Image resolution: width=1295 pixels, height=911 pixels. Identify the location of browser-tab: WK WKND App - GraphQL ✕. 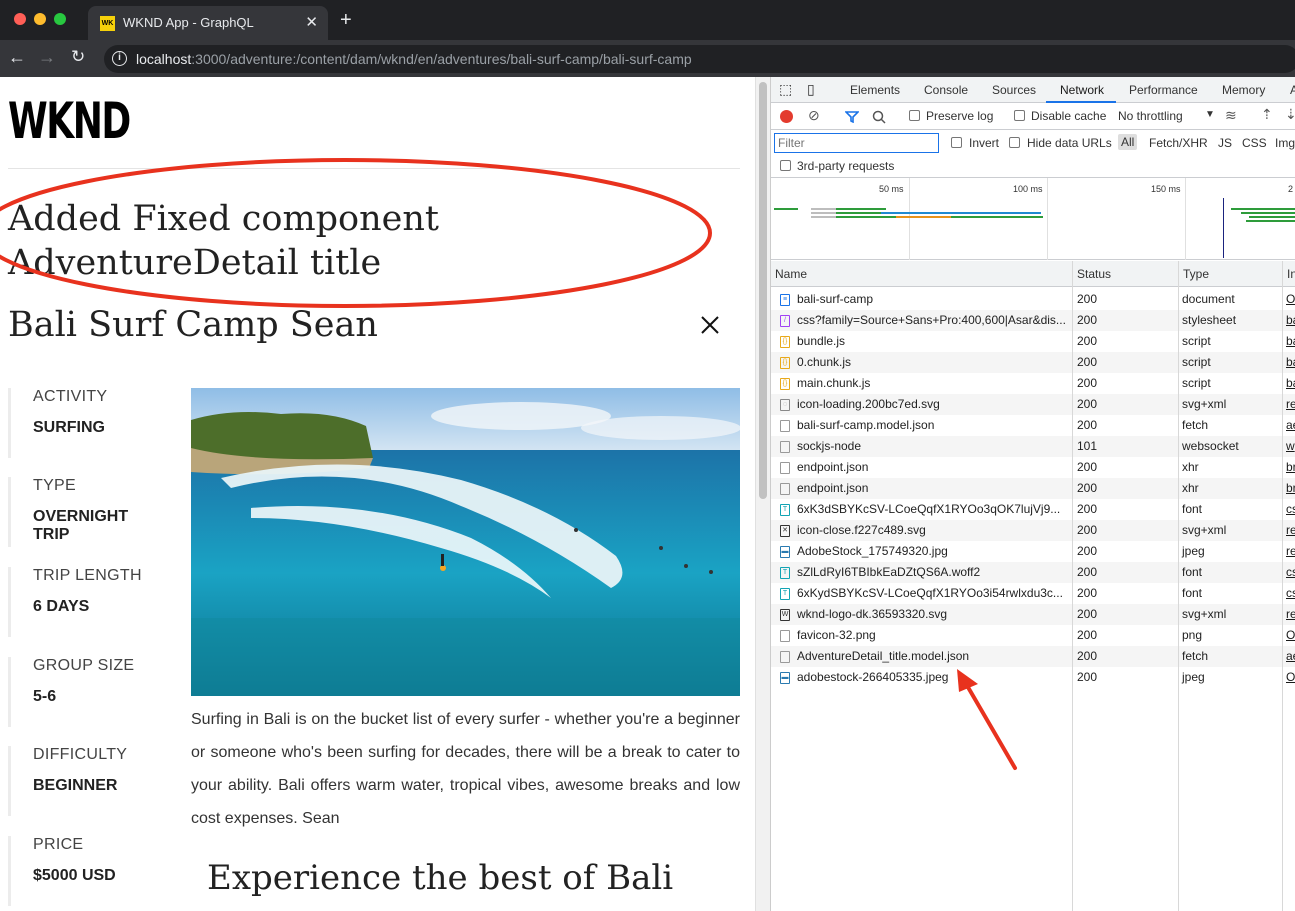
(208, 23).